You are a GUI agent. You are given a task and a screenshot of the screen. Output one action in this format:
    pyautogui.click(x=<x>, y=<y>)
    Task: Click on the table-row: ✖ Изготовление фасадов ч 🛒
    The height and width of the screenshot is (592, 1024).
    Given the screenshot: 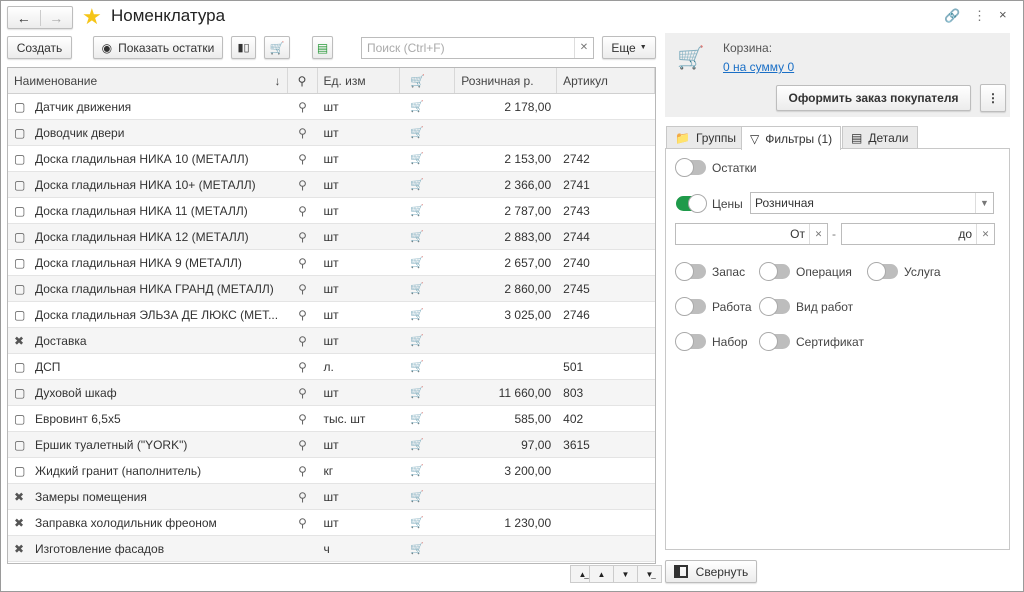 What is the action you would take?
    pyautogui.click(x=331, y=549)
    